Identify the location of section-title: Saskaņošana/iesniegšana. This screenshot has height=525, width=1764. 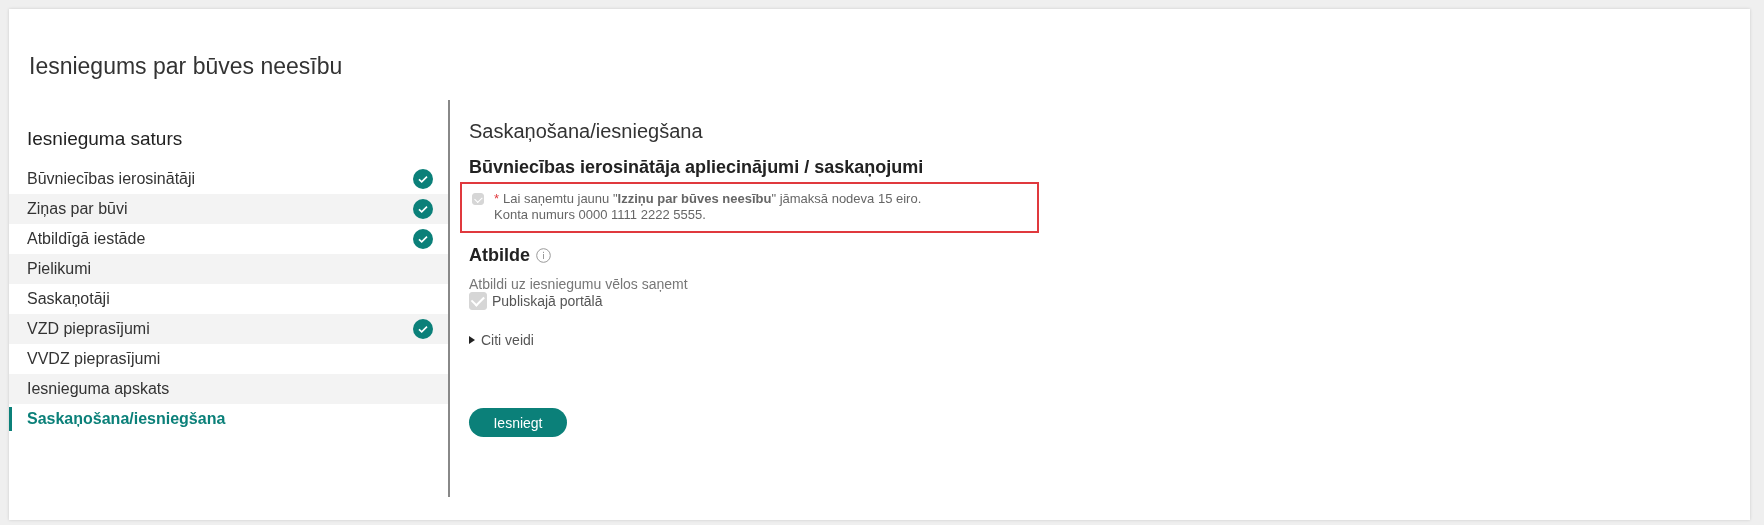
(586, 131).